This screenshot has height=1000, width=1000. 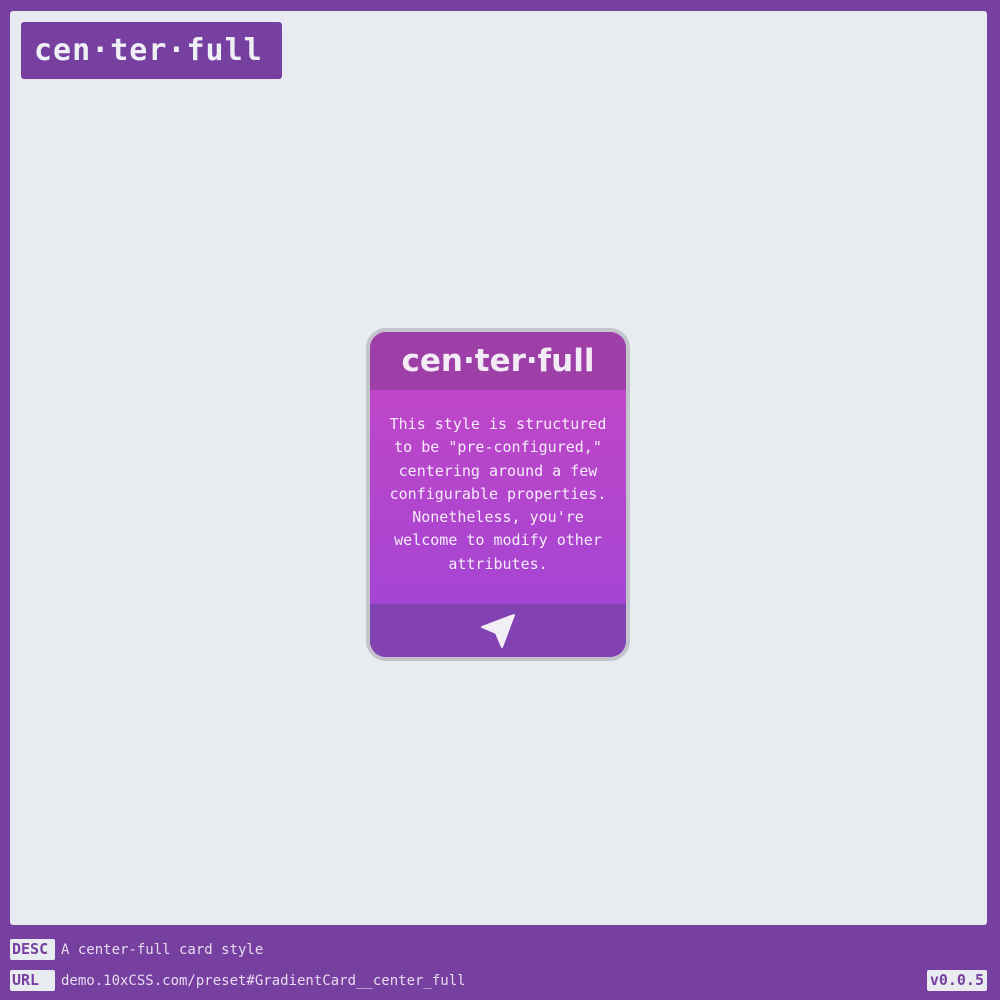 I want to click on page-title-badge: cen·ter·full, so click(x=151, y=50).